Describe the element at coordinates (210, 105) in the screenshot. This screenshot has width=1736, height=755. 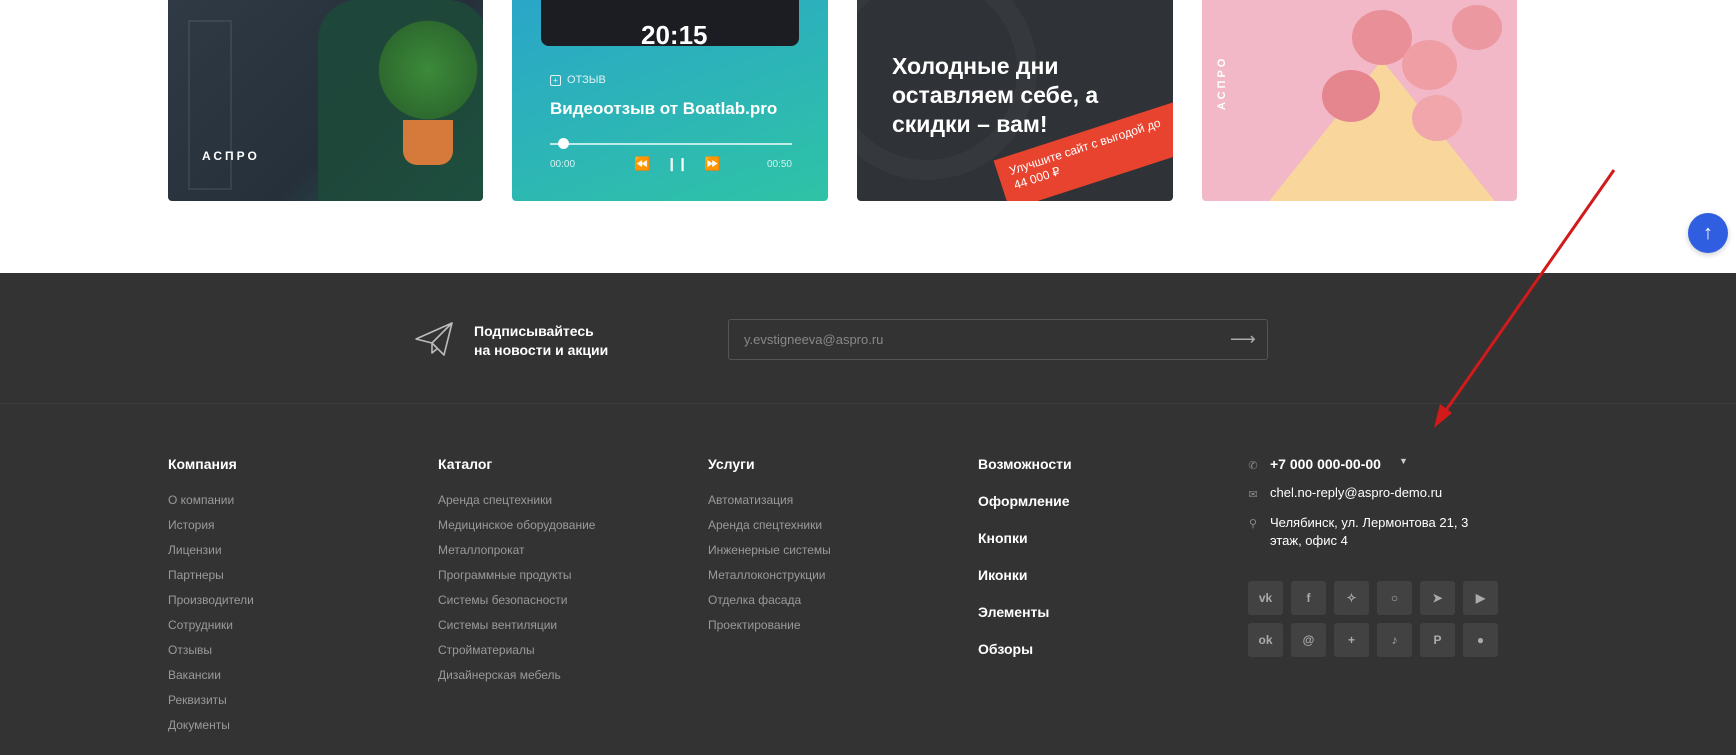
I see `banner-decoration` at that location.